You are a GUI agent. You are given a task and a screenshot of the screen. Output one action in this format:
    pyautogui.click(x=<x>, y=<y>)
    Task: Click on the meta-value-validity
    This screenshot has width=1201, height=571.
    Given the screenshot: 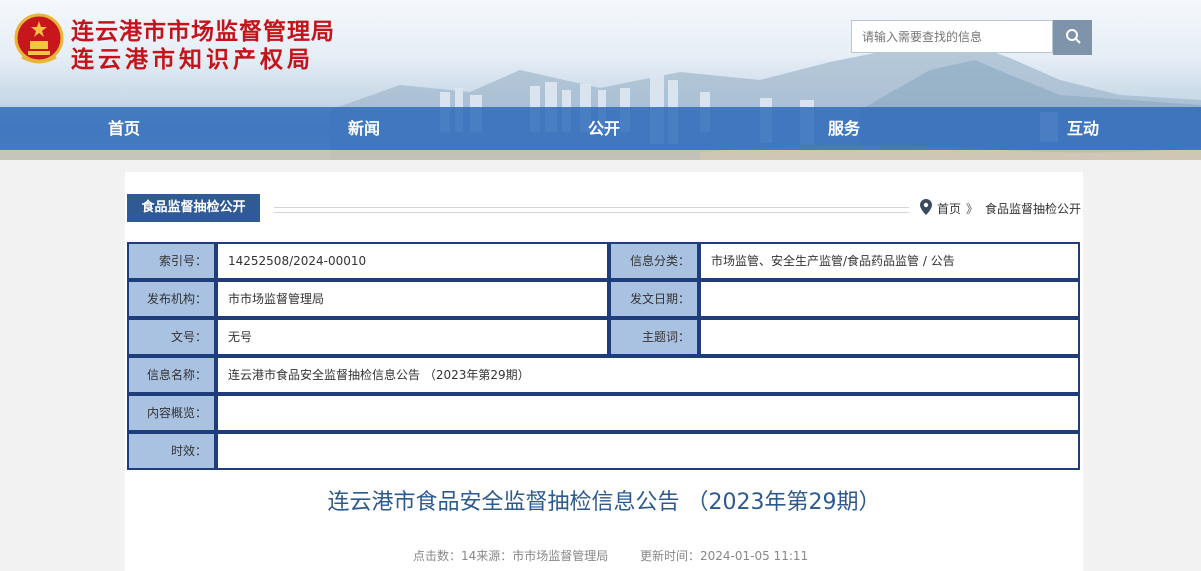 What is the action you would take?
    pyautogui.click(x=648, y=451)
    